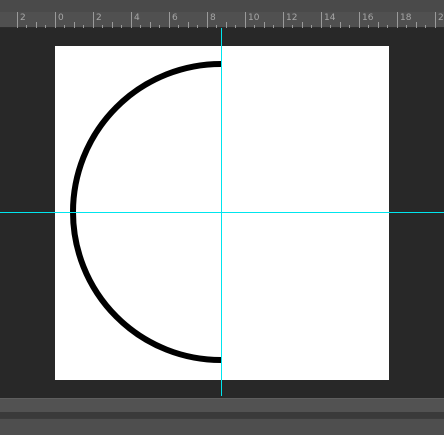  Describe the element at coordinates (222, 405) in the screenshot. I see `horizontal-scrollbar` at that location.